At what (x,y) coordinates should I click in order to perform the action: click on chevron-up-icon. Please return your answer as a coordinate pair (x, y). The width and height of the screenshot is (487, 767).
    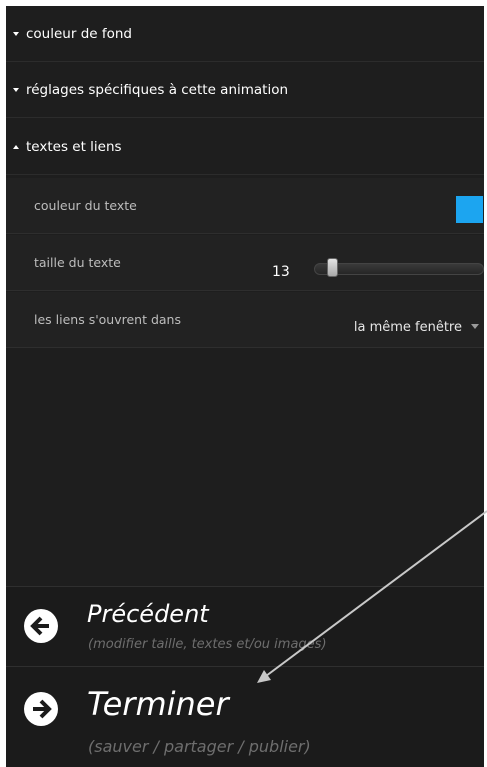
    Looking at the image, I should click on (16, 147).